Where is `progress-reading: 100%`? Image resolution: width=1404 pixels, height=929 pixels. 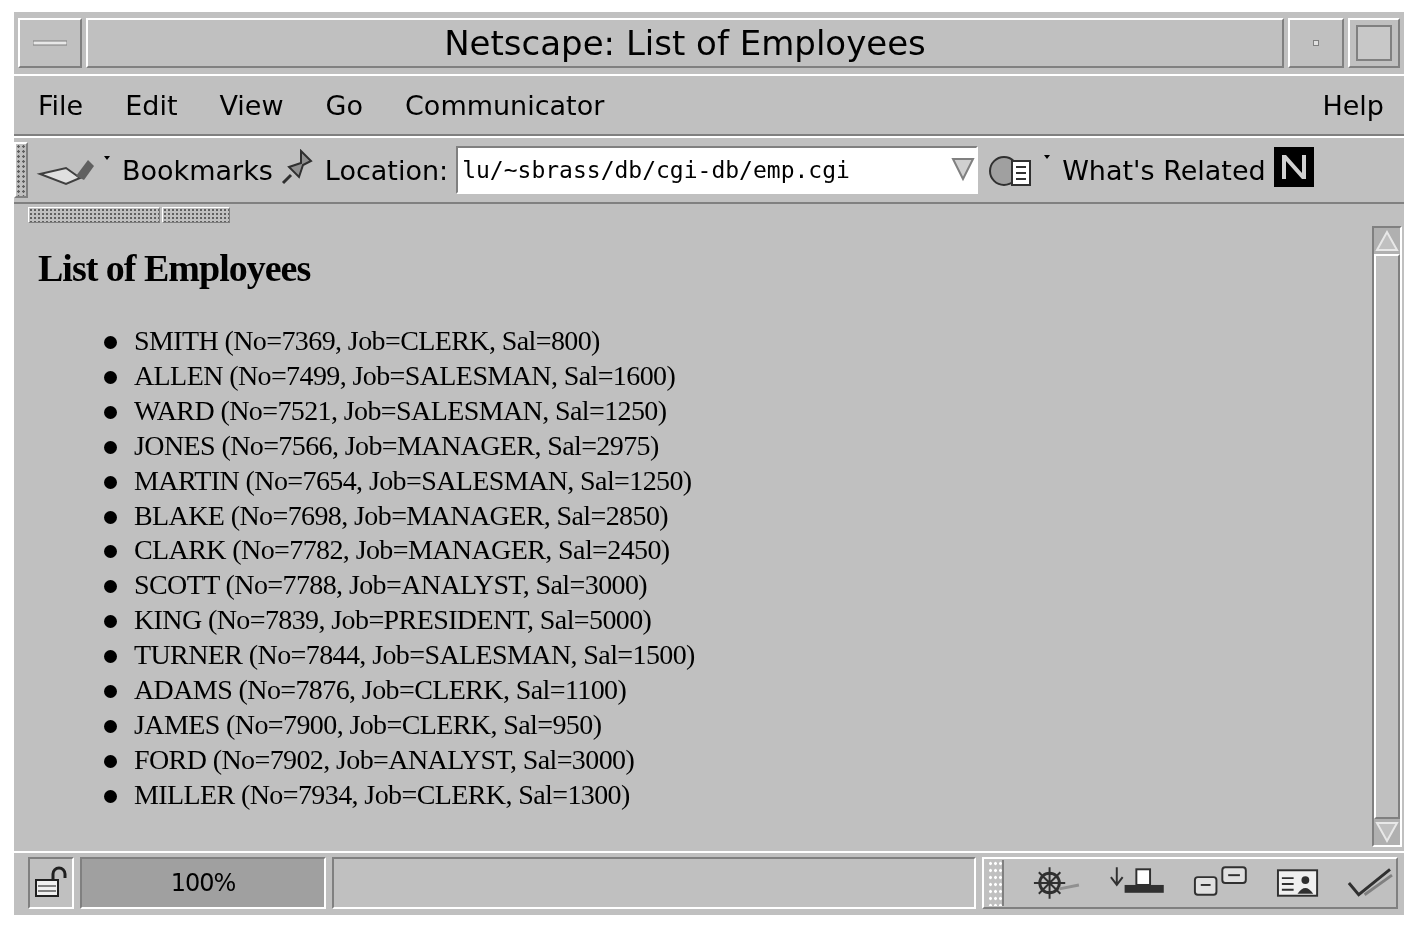
progress-reading: 100% is located at coordinates (203, 883).